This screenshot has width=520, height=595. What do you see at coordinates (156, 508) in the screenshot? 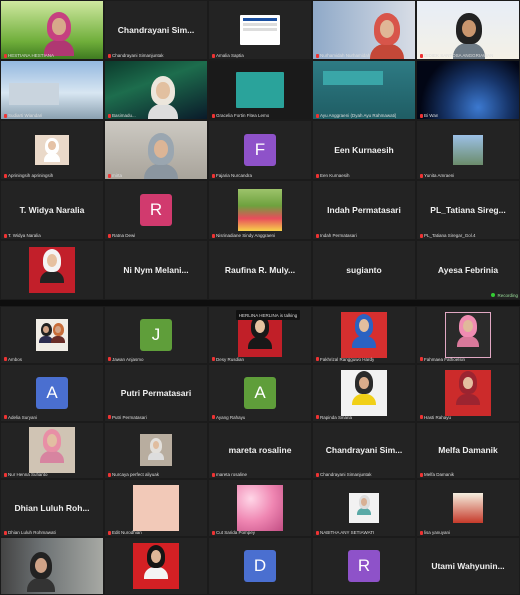
I see `participant-tile: Edit Nurodhian` at bounding box center [156, 508].